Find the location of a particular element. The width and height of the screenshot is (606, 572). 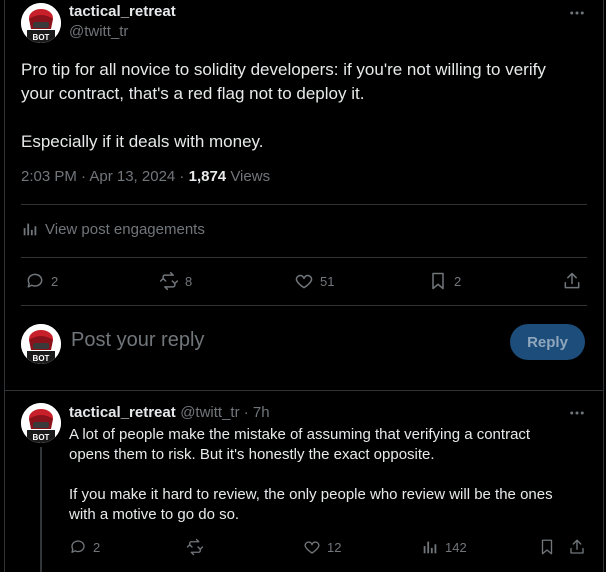

author-name: tactical_retreat is located at coordinates (122, 11).